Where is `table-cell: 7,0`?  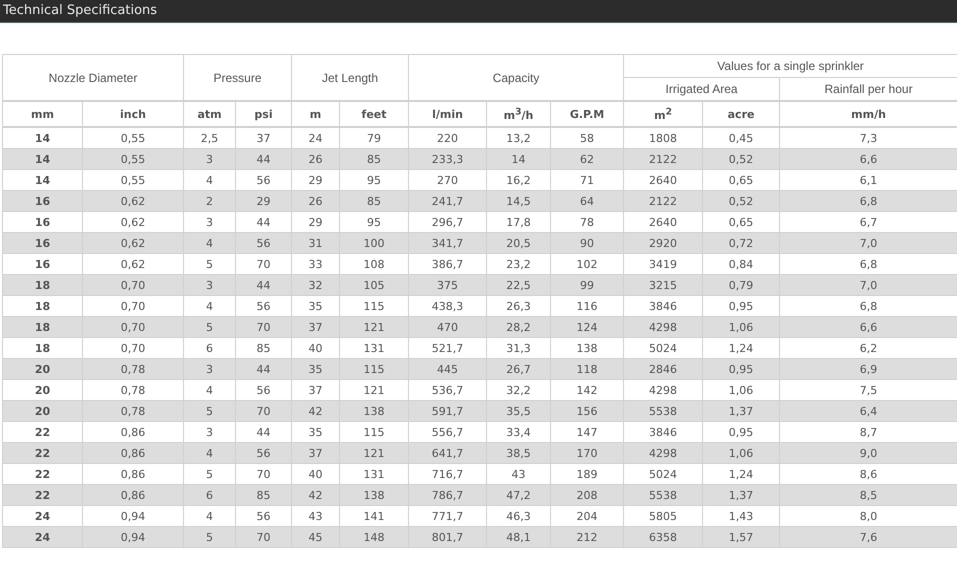 table-cell: 7,0 is located at coordinates (868, 243).